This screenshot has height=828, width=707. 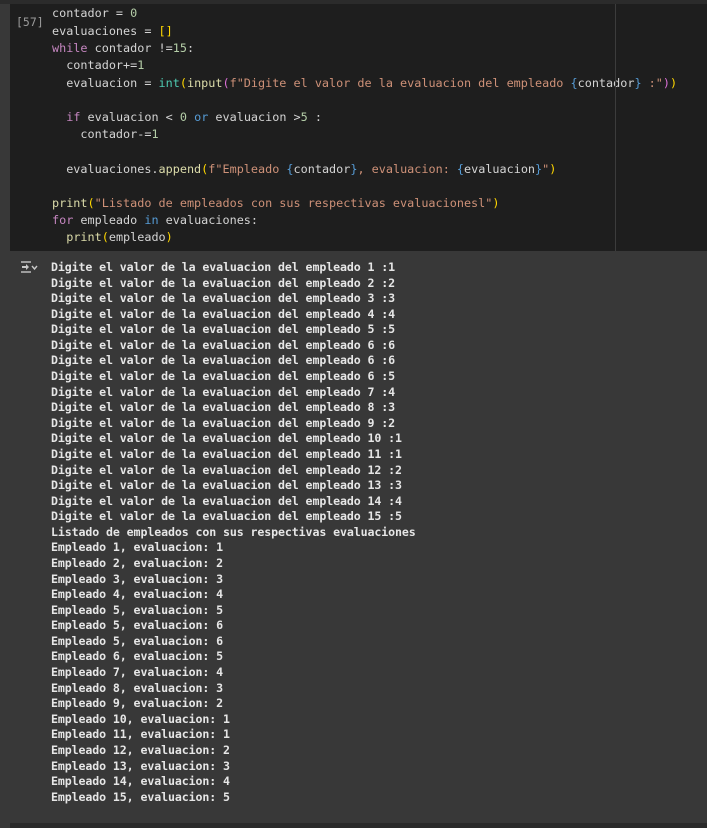 I want to click on code-token: 5, so click(x=304, y=117).